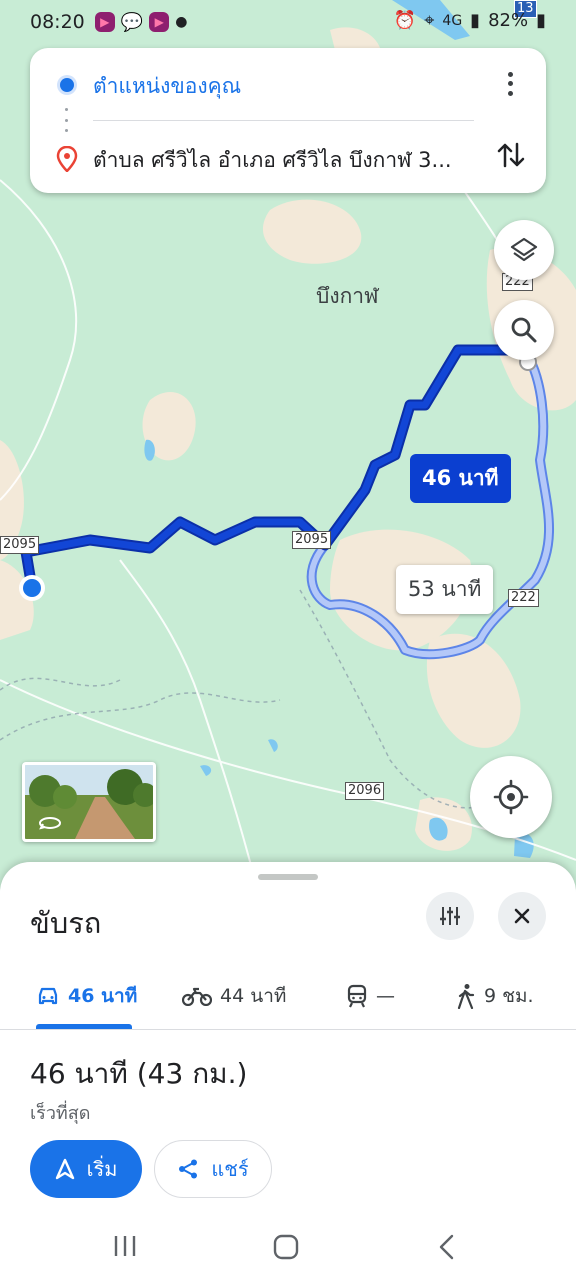 This screenshot has width=576, height=1280. What do you see at coordinates (139, 1073) in the screenshot?
I see `route-summary: 46 นาที (43 กม.)` at bounding box center [139, 1073].